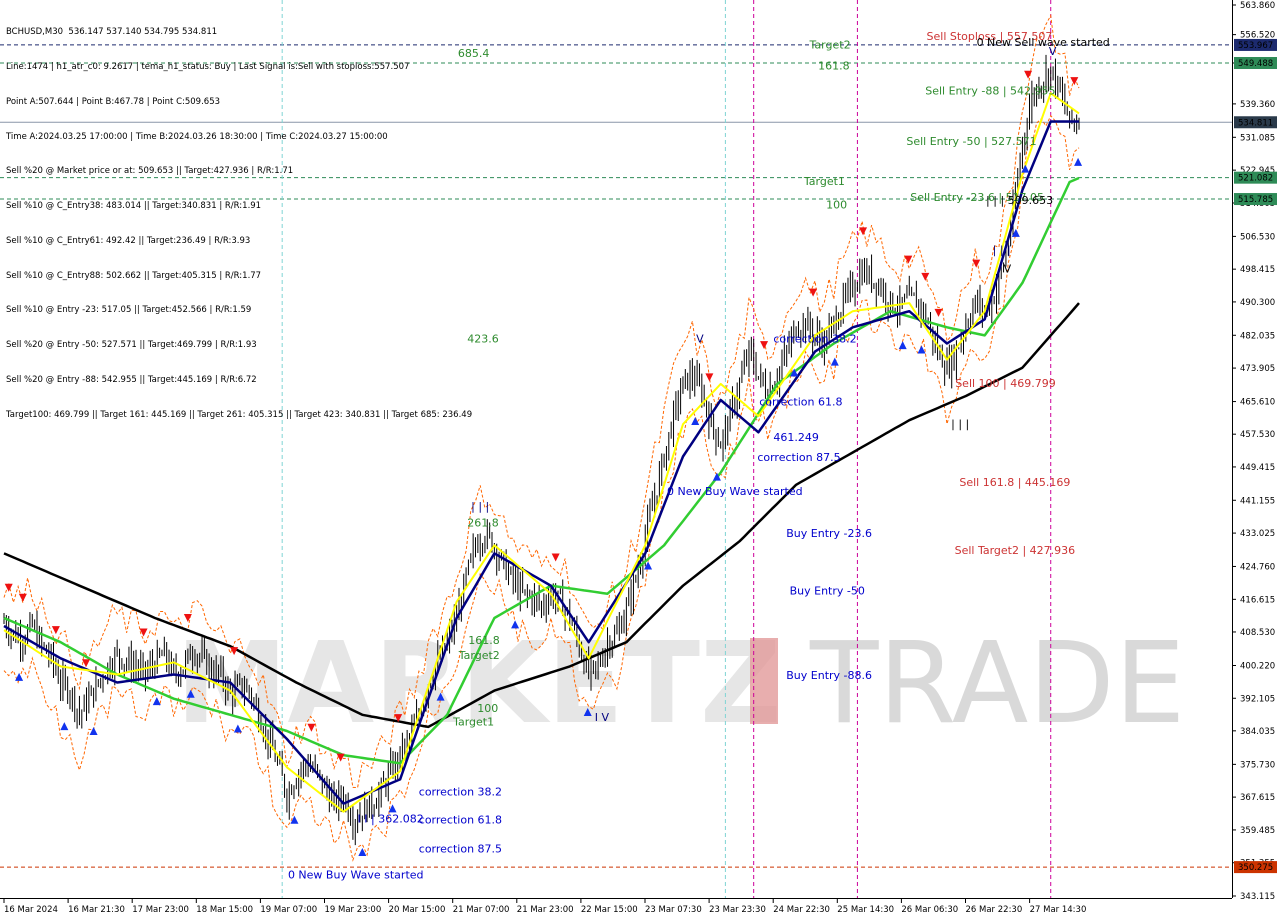 The height and width of the screenshot is (920, 1280). I want to click on price-tick-label: 563.860, so click(1257, 6).